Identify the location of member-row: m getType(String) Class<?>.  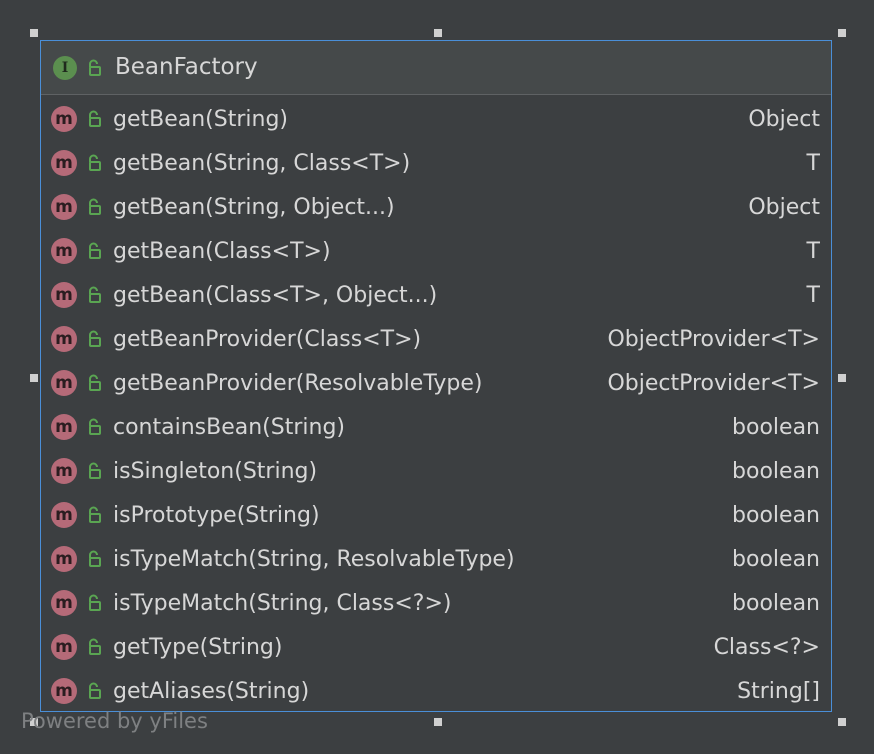
(436, 647).